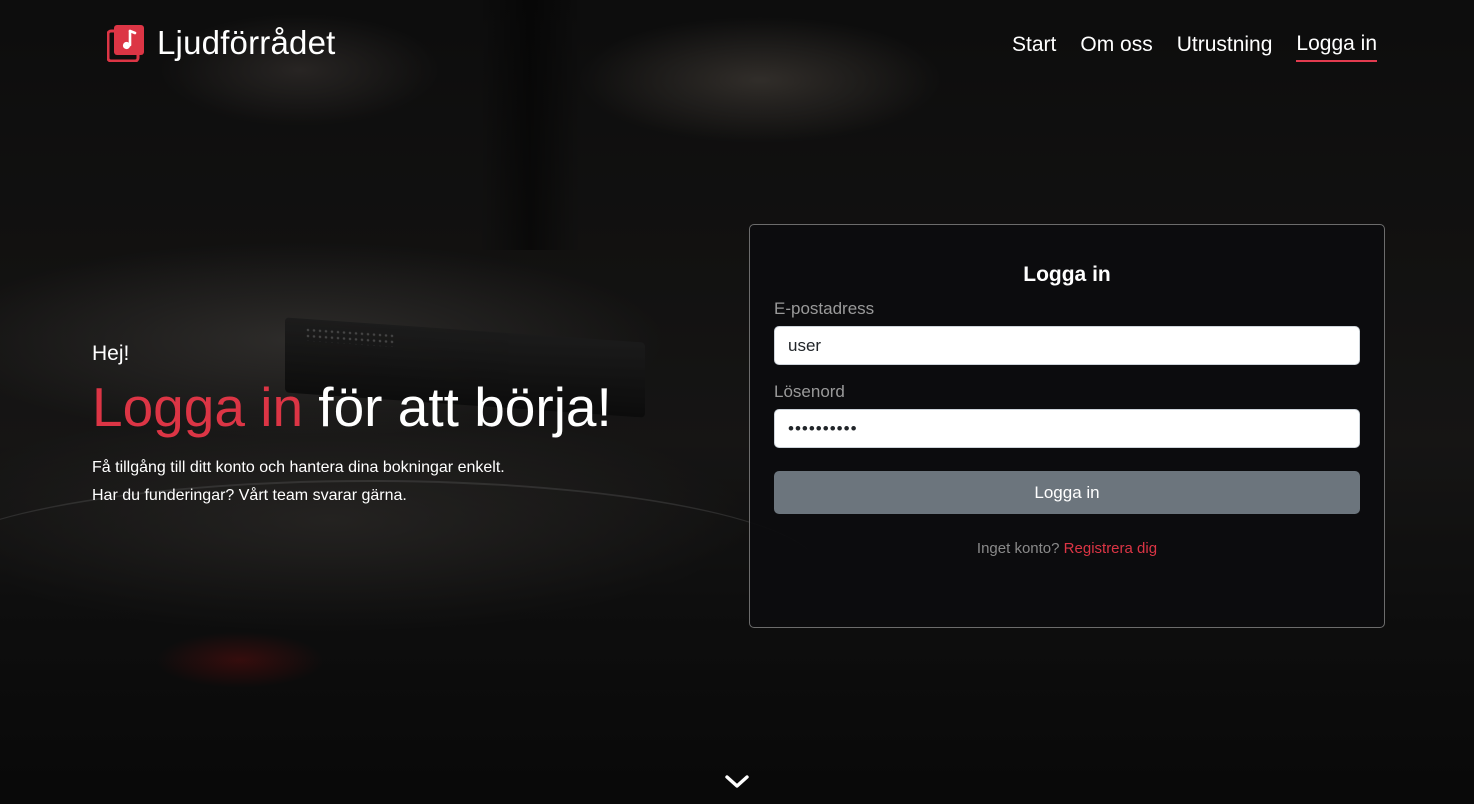 This screenshot has height=804, width=1474. I want to click on hero-greeting: Hej!, so click(111, 353).